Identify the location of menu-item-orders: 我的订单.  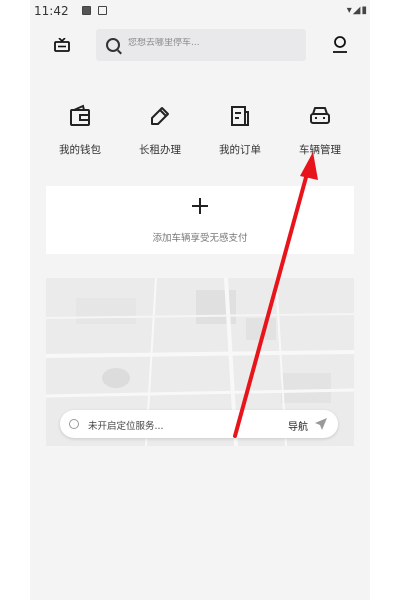
(240, 126).